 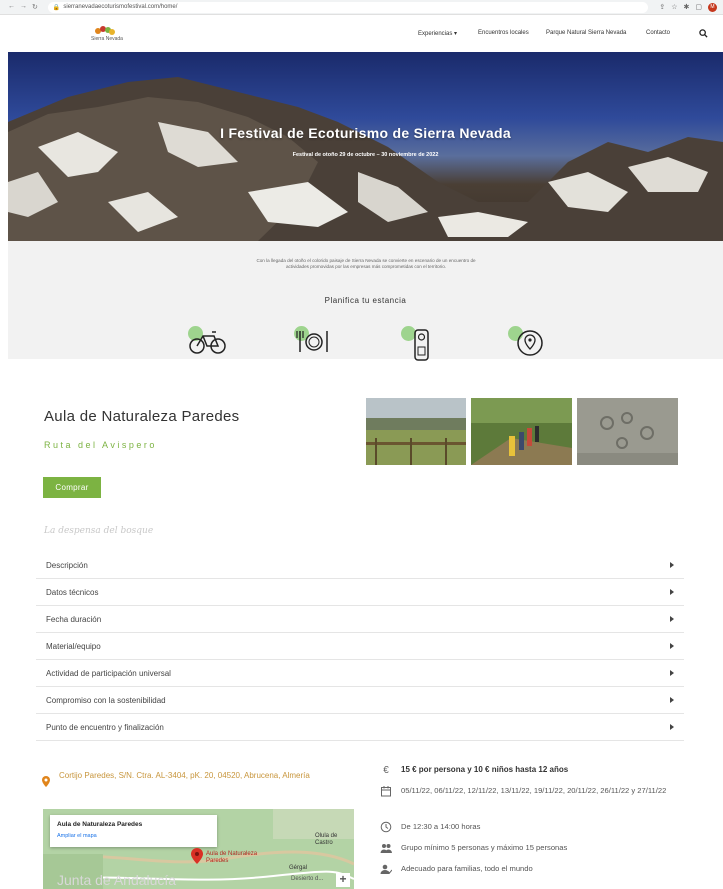 What do you see at coordinates (56, 7) in the screenshot?
I see `lock-icon: 🔒` at bounding box center [56, 7].